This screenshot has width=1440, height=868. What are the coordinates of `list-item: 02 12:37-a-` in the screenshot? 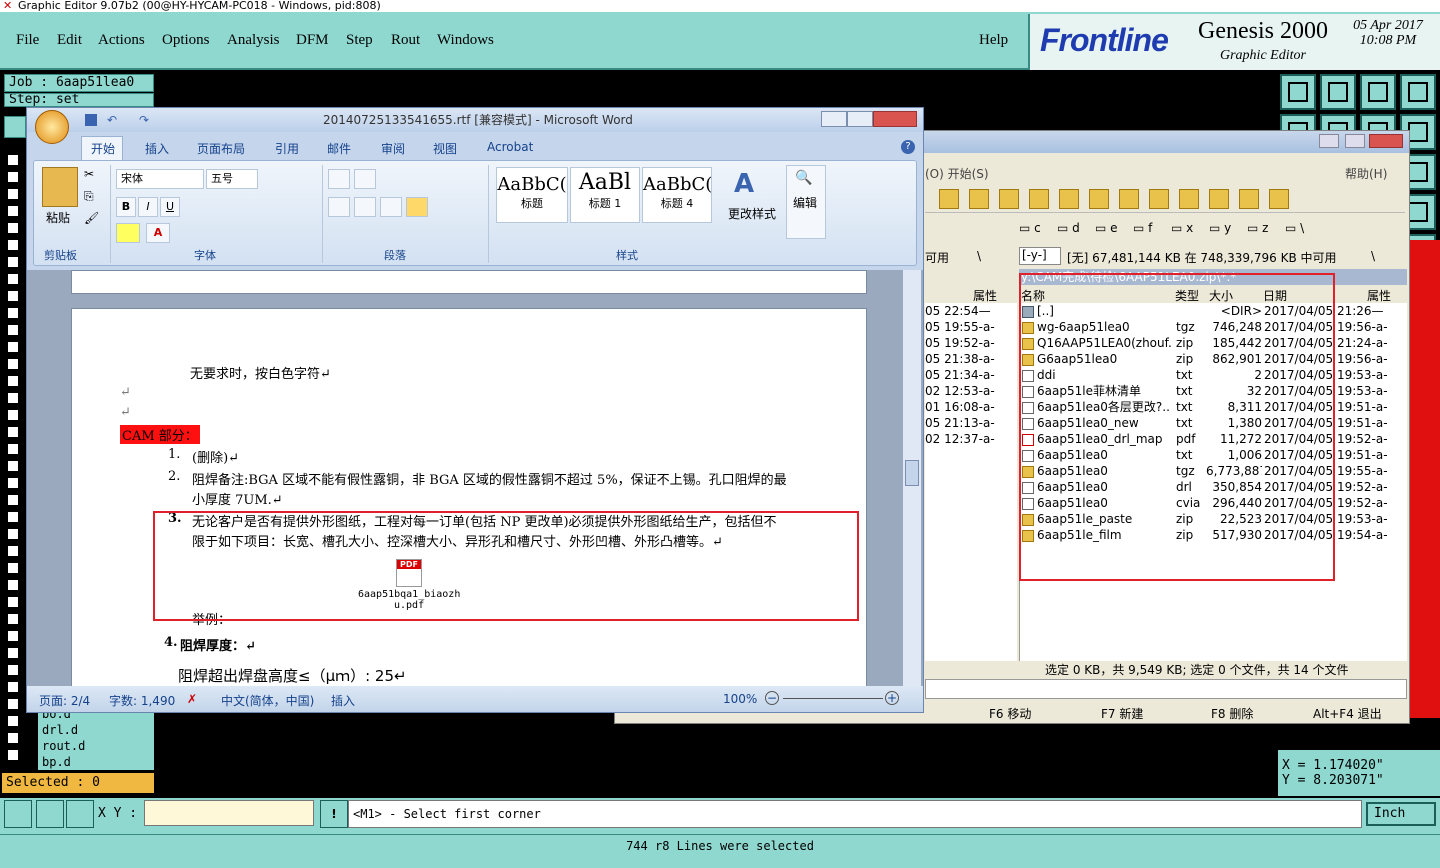 It's located at (960, 439).